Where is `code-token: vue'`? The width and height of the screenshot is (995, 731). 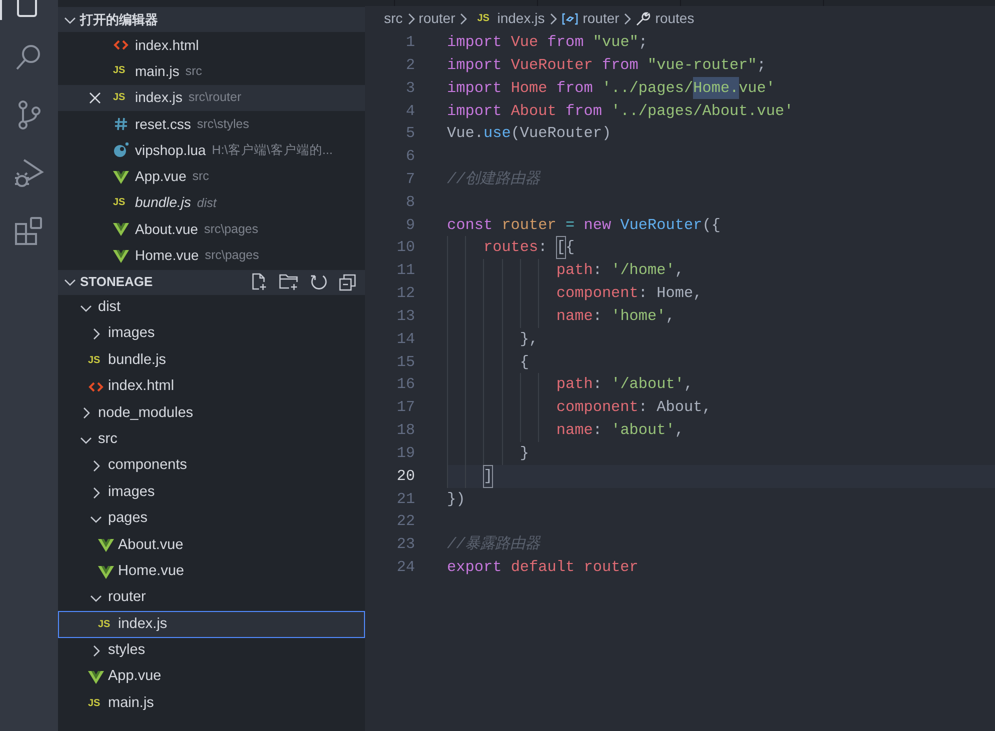 code-token: vue' is located at coordinates (757, 88).